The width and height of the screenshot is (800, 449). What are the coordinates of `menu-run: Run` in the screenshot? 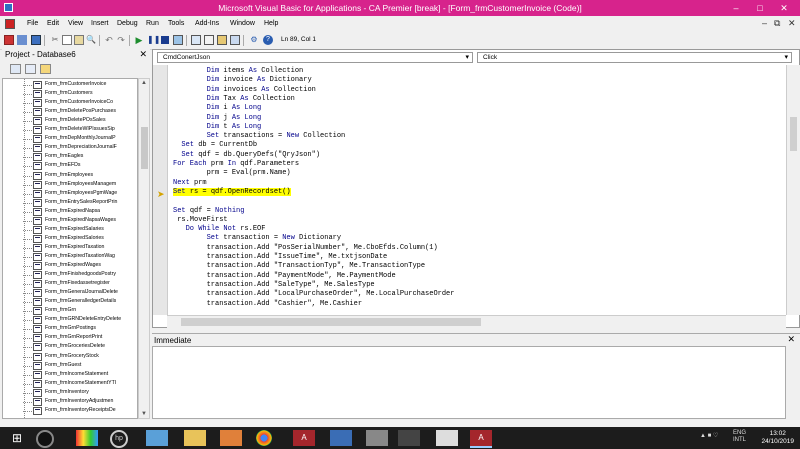 It's located at (152, 23).